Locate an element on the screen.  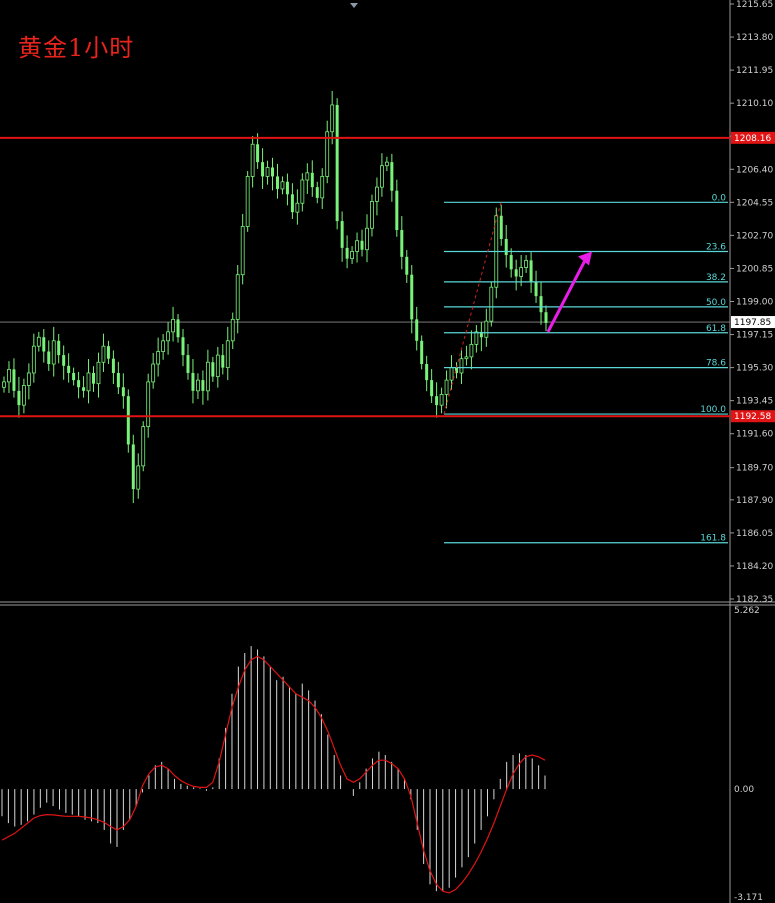
level-price-label: 1208.16 is located at coordinates (752, 139).